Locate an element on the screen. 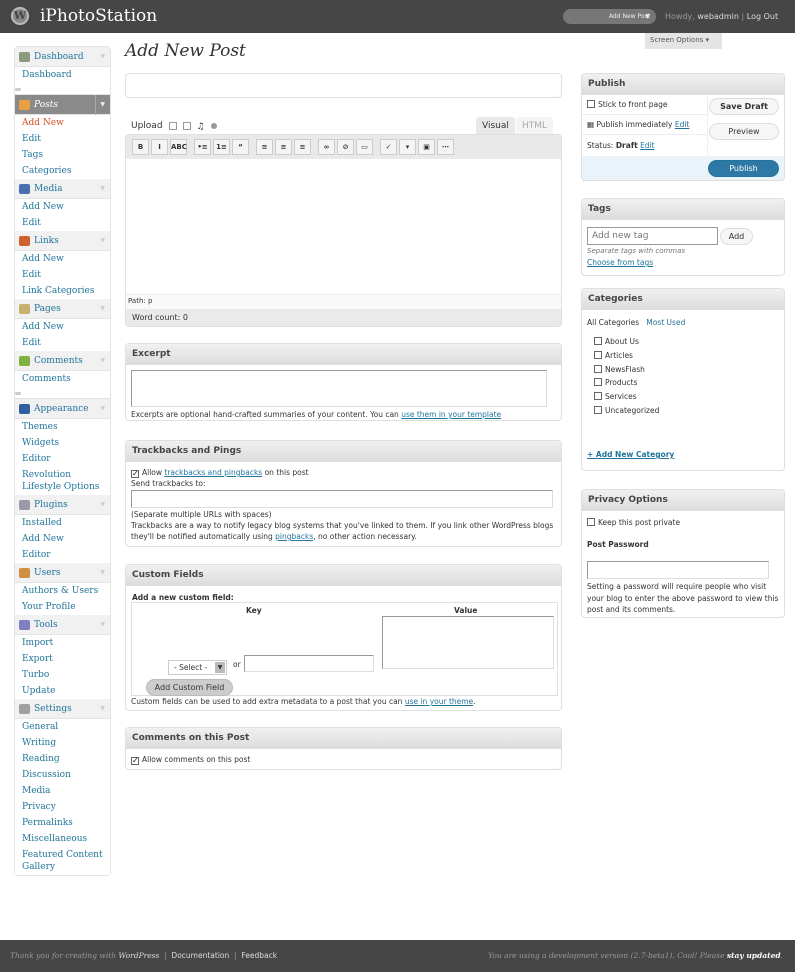  toolbar-button: ∞ is located at coordinates (326, 147).